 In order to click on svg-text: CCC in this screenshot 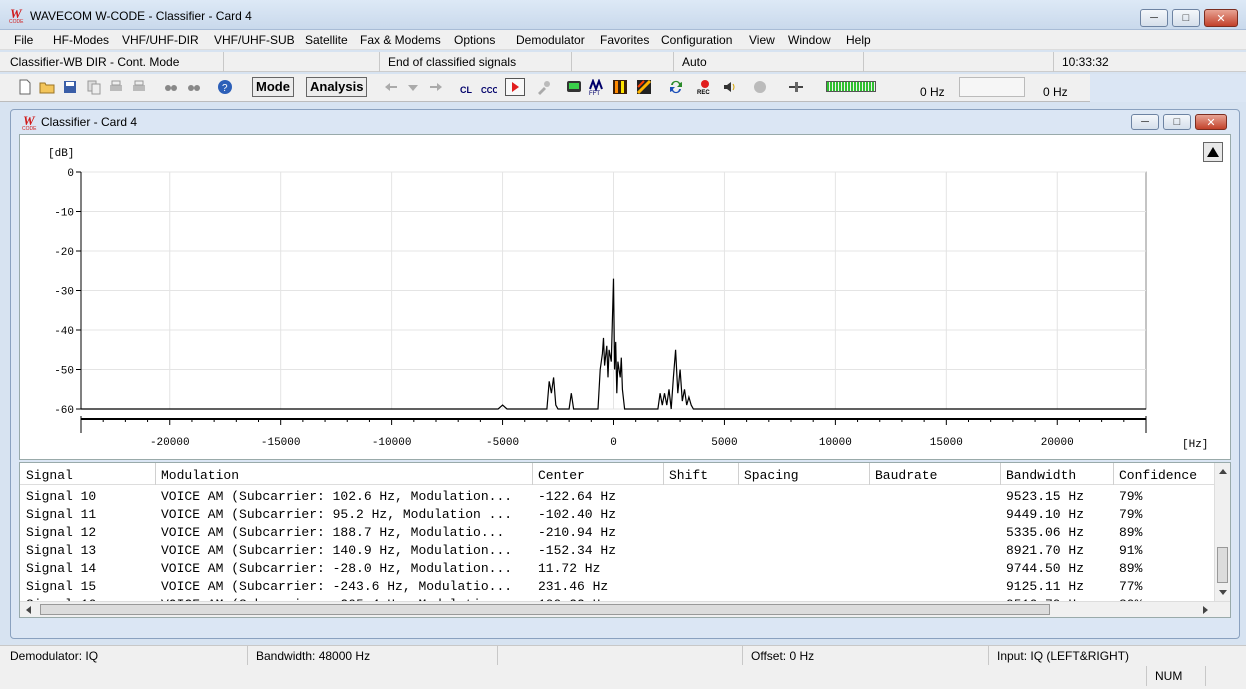, I will do `click(489, 90)`.